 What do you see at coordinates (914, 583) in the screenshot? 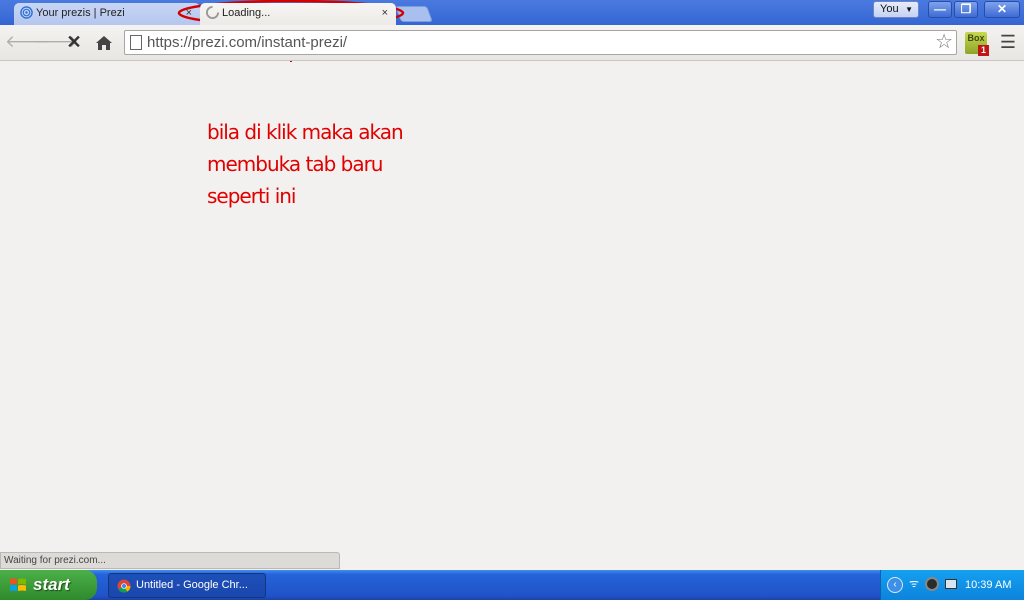
I see `network-icon: ᯤ` at bounding box center [914, 583].